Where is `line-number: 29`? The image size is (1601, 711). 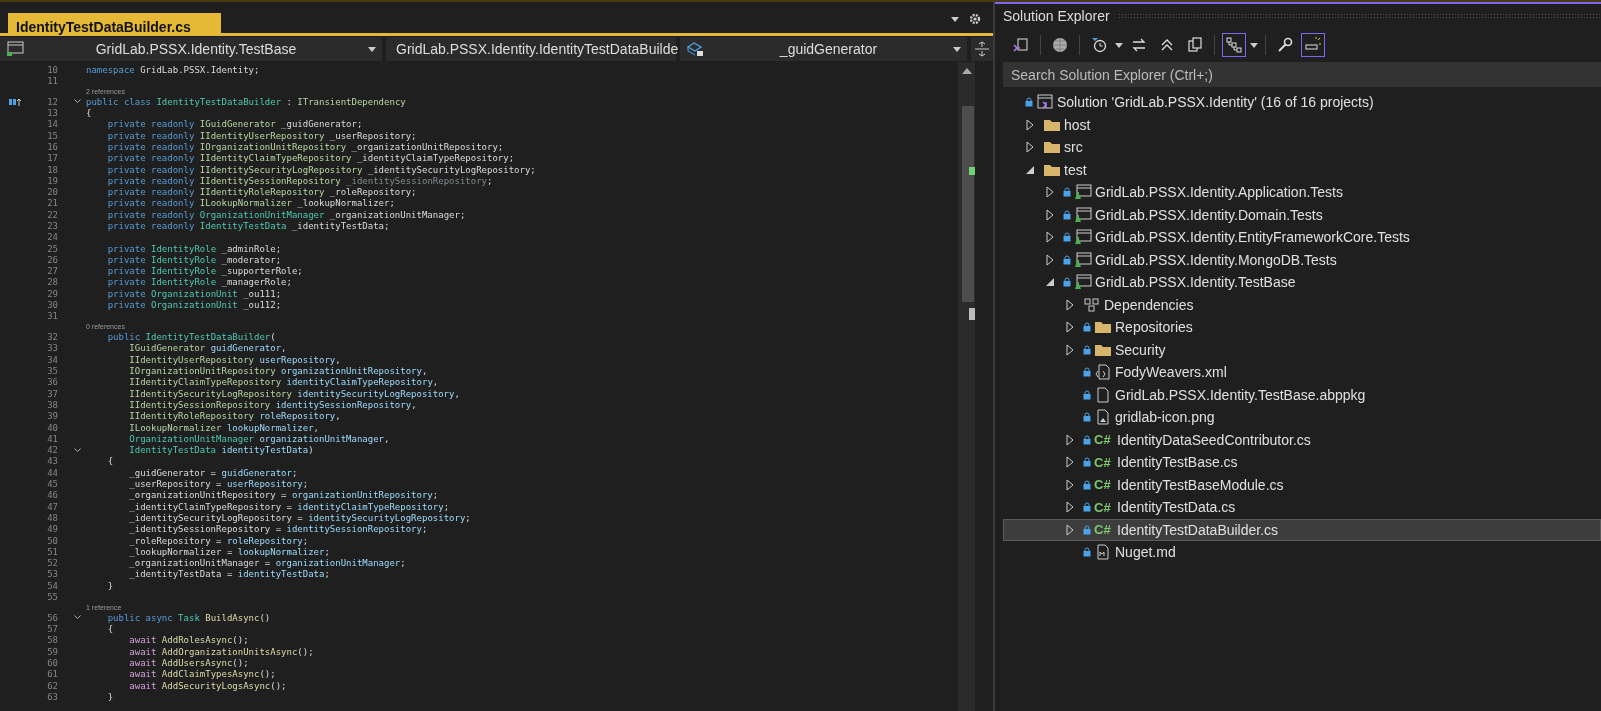
line-number: 29 is located at coordinates (52, 293).